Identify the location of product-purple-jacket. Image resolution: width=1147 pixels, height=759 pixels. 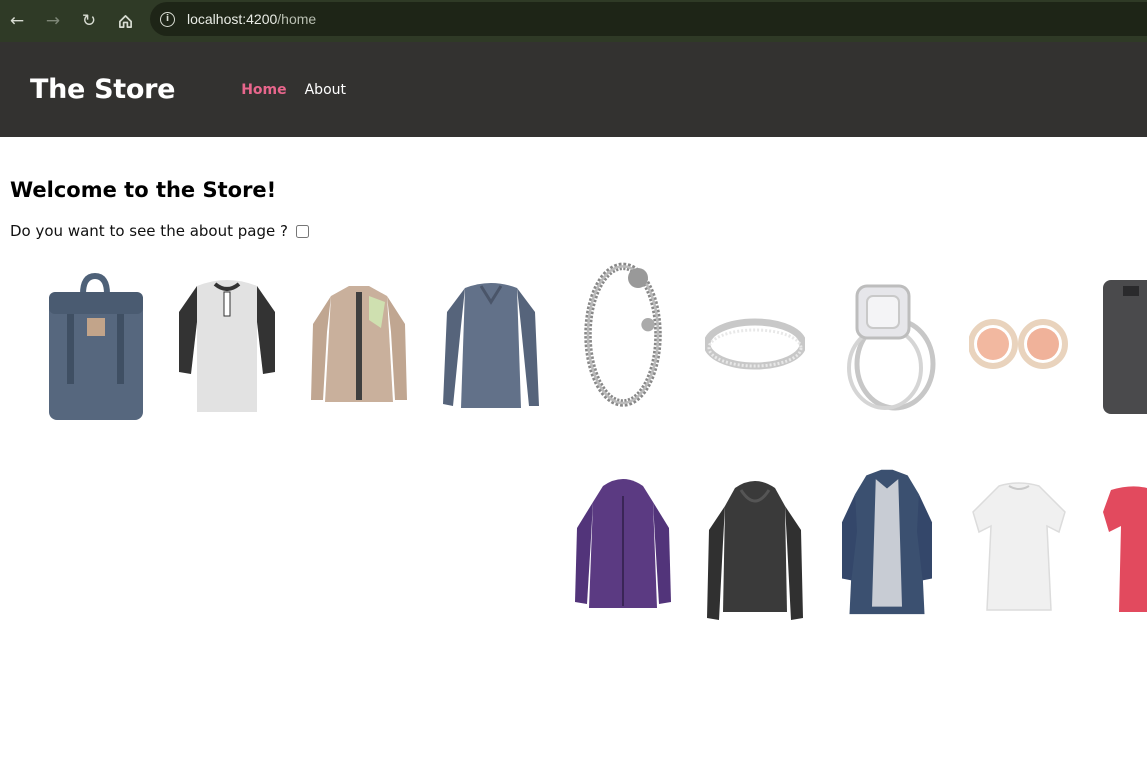
(623, 547).